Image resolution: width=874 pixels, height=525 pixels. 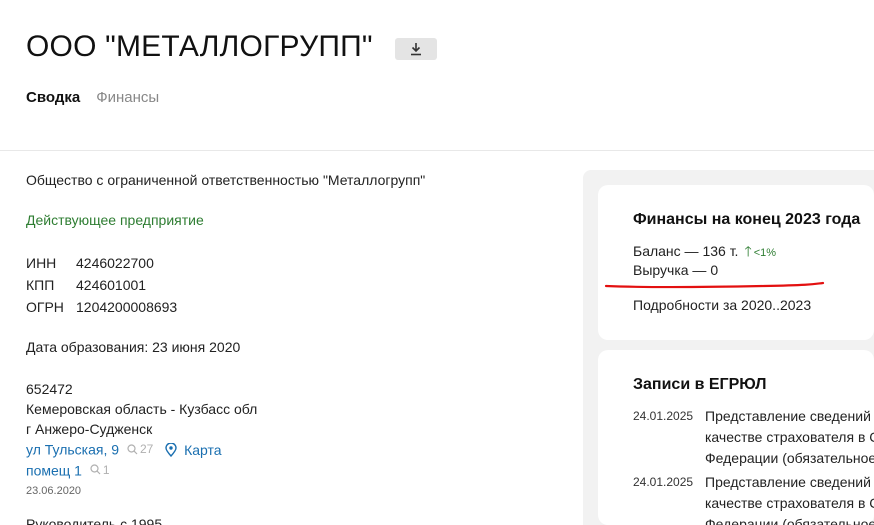 What do you see at coordinates (54, 491) in the screenshot?
I see `address-date: 23.06.2020` at bounding box center [54, 491].